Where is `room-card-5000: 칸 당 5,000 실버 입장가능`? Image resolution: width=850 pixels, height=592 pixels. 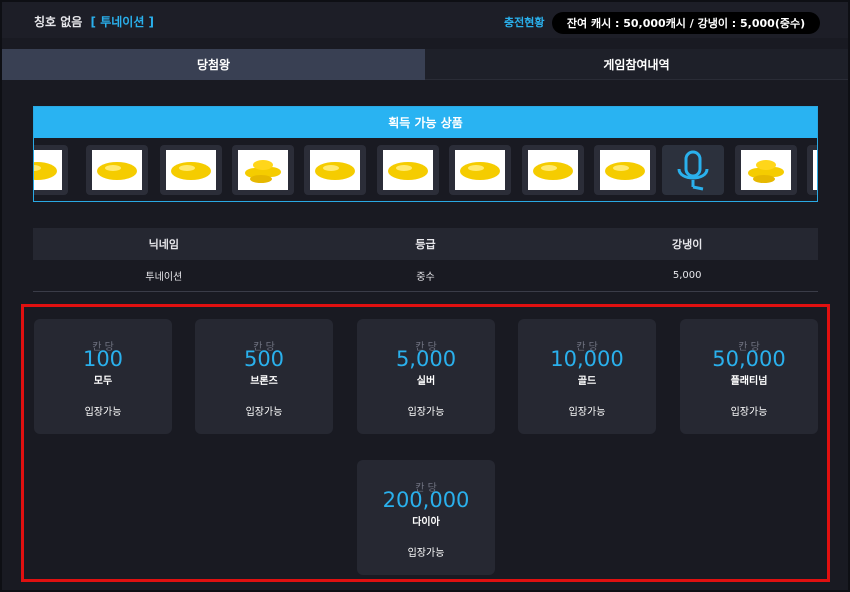 room-card-5000: 칸 당 5,000 실버 입장가능 is located at coordinates (426, 376).